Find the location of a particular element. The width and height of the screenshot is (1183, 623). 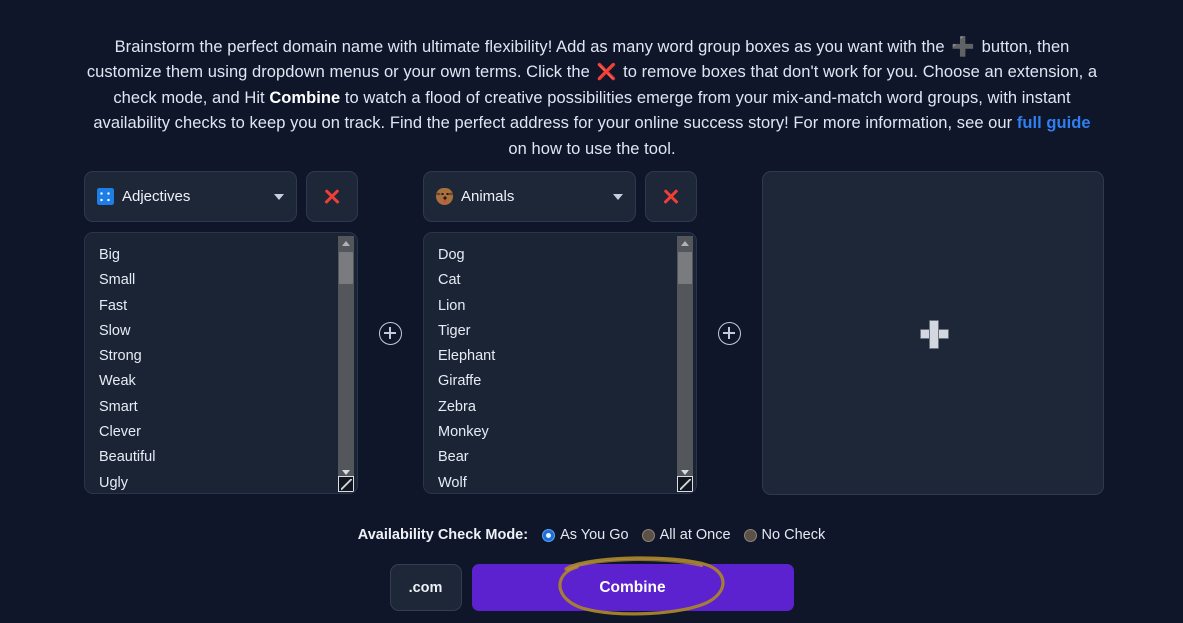

radio-all-at-once: All at Once is located at coordinates (686, 535).